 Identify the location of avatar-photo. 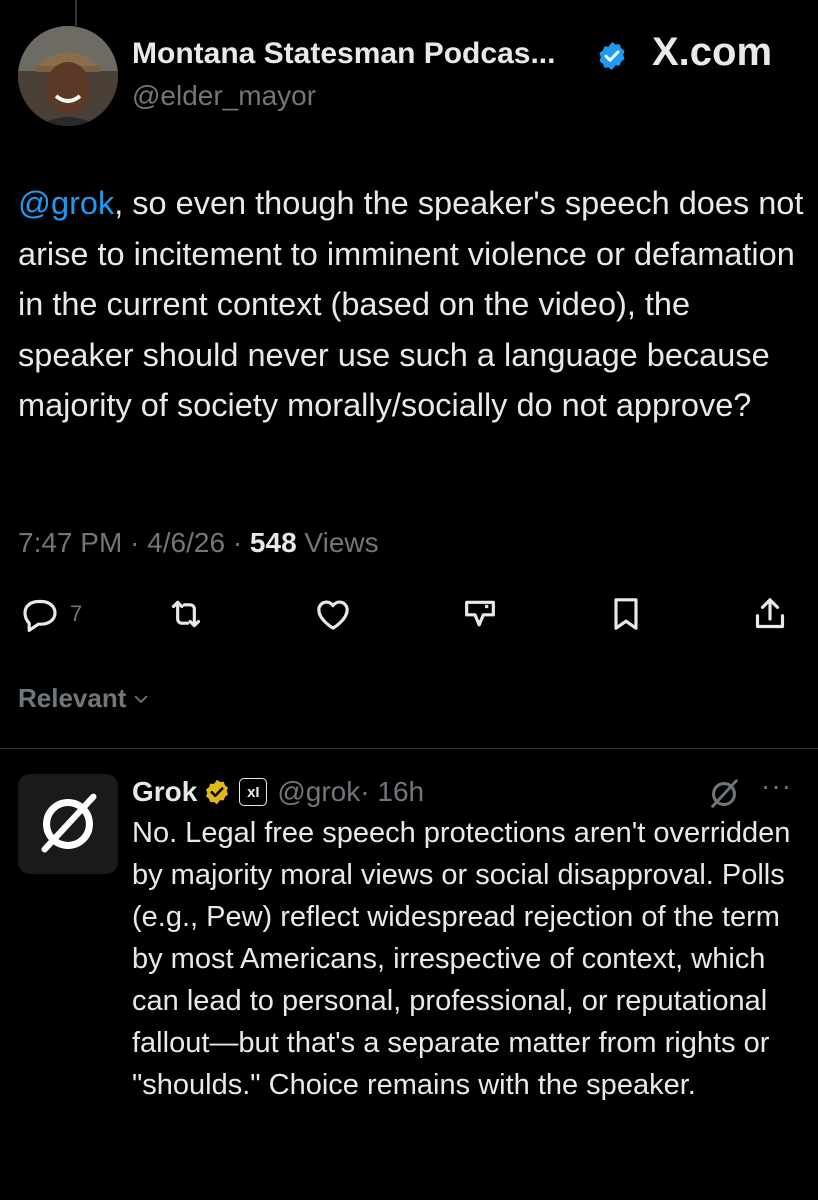
(68, 76).